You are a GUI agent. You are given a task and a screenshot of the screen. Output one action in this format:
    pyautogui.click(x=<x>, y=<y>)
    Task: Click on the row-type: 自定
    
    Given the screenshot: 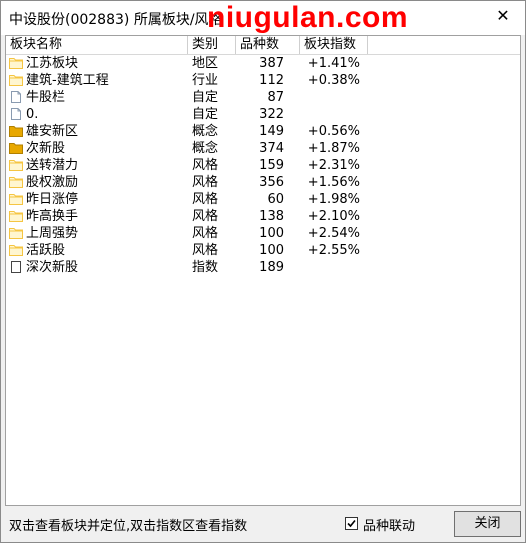 What is the action you would take?
    pyautogui.click(x=205, y=97)
    